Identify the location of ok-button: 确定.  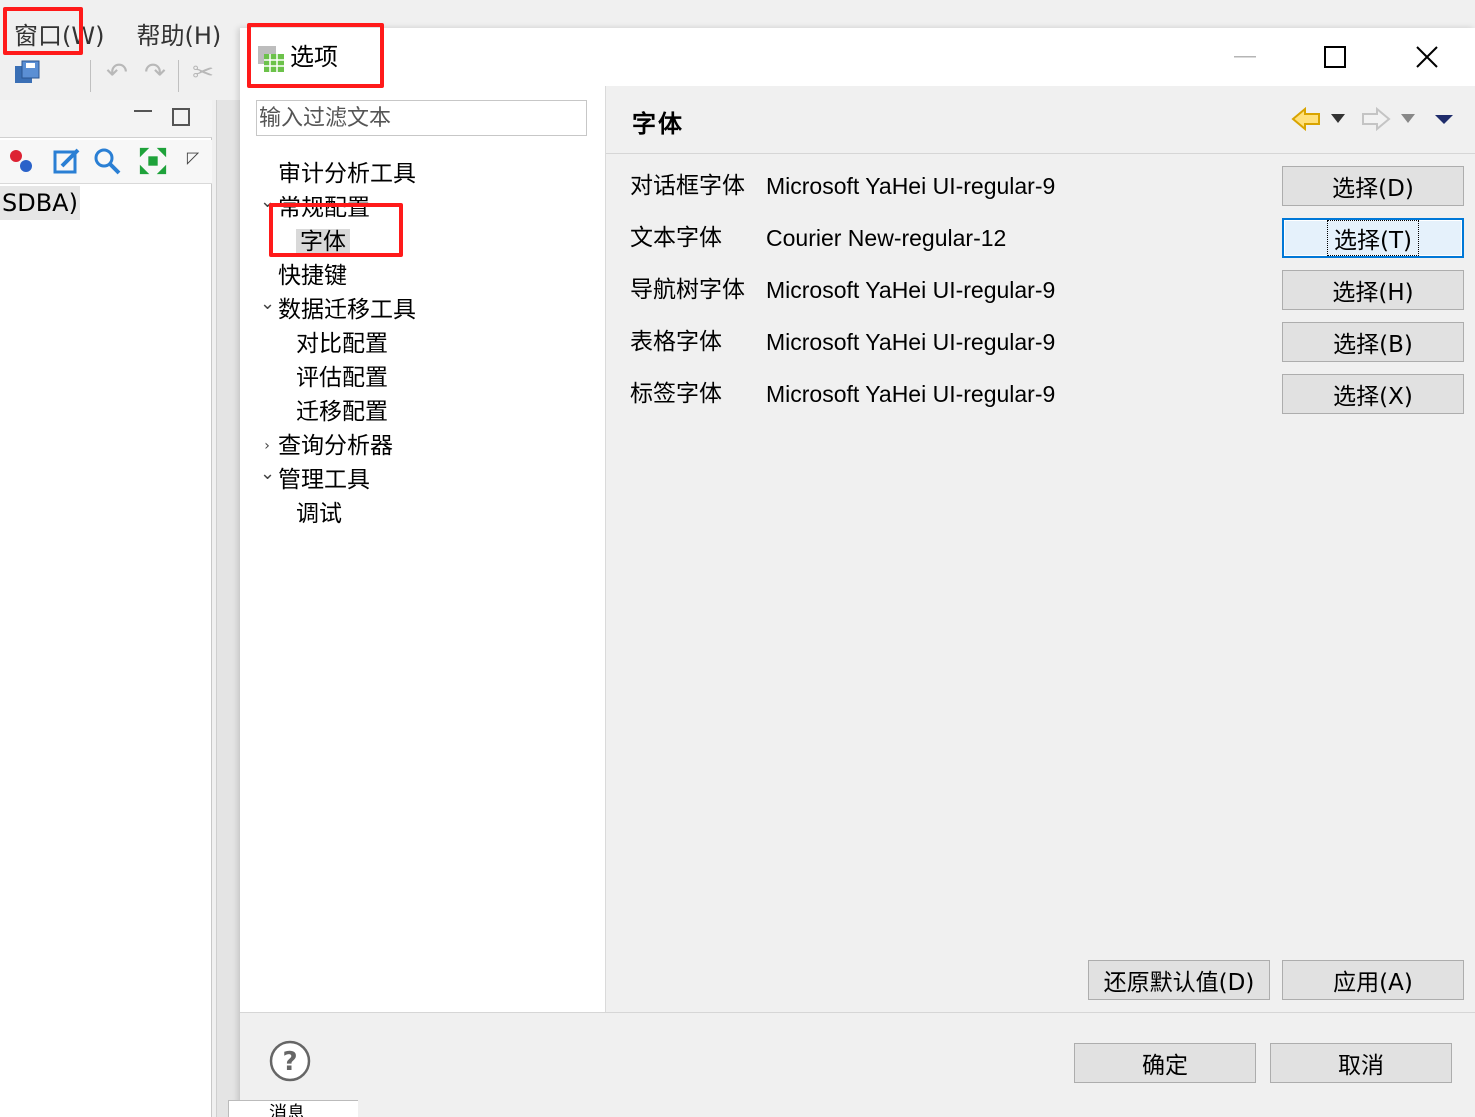
(1165, 1063).